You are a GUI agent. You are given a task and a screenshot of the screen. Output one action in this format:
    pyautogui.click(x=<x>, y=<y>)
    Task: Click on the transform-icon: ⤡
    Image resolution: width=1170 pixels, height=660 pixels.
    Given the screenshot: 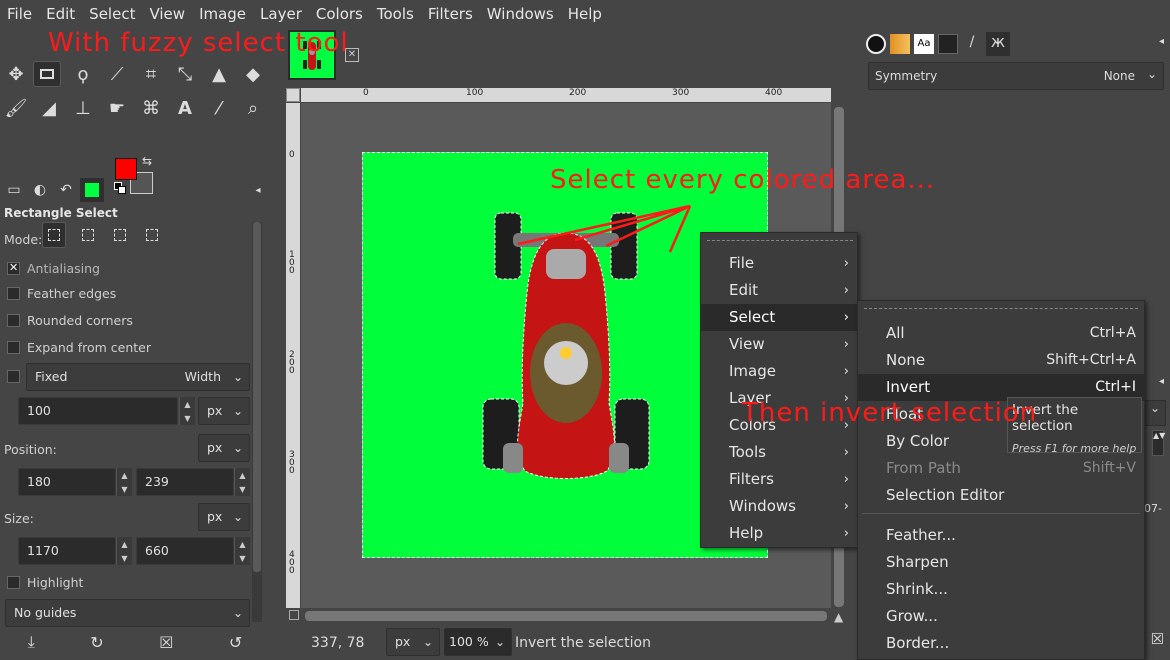 What is the action you would take?
    pyautogui.click(x=185, y=74)
    